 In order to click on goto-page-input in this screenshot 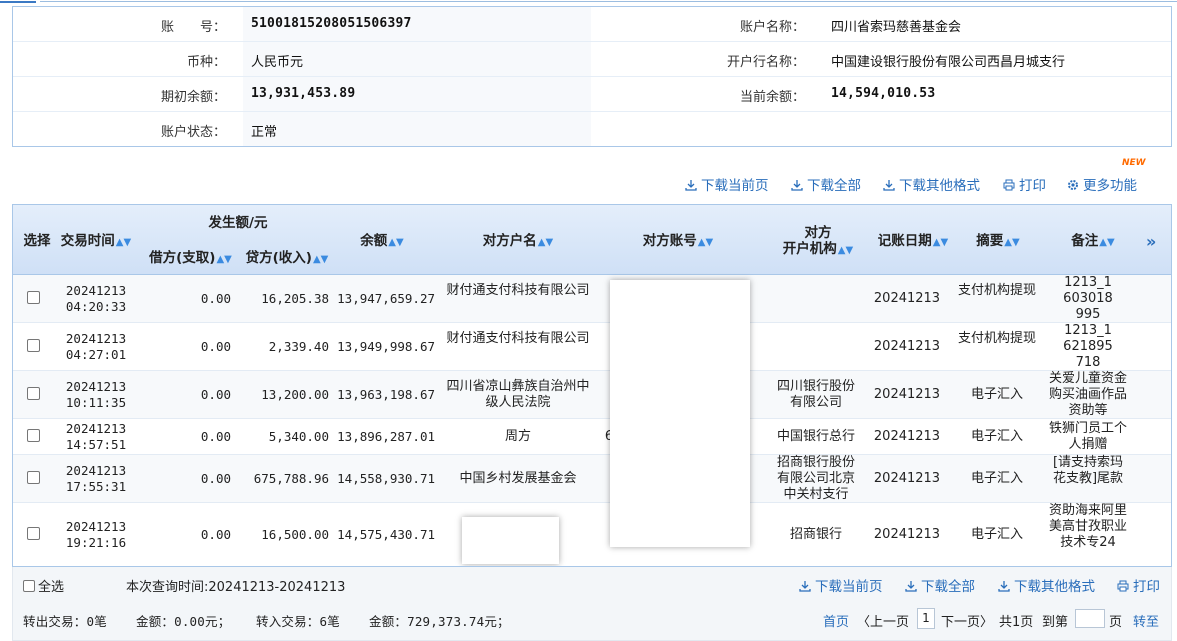, I will do `click(1090, 618)`.